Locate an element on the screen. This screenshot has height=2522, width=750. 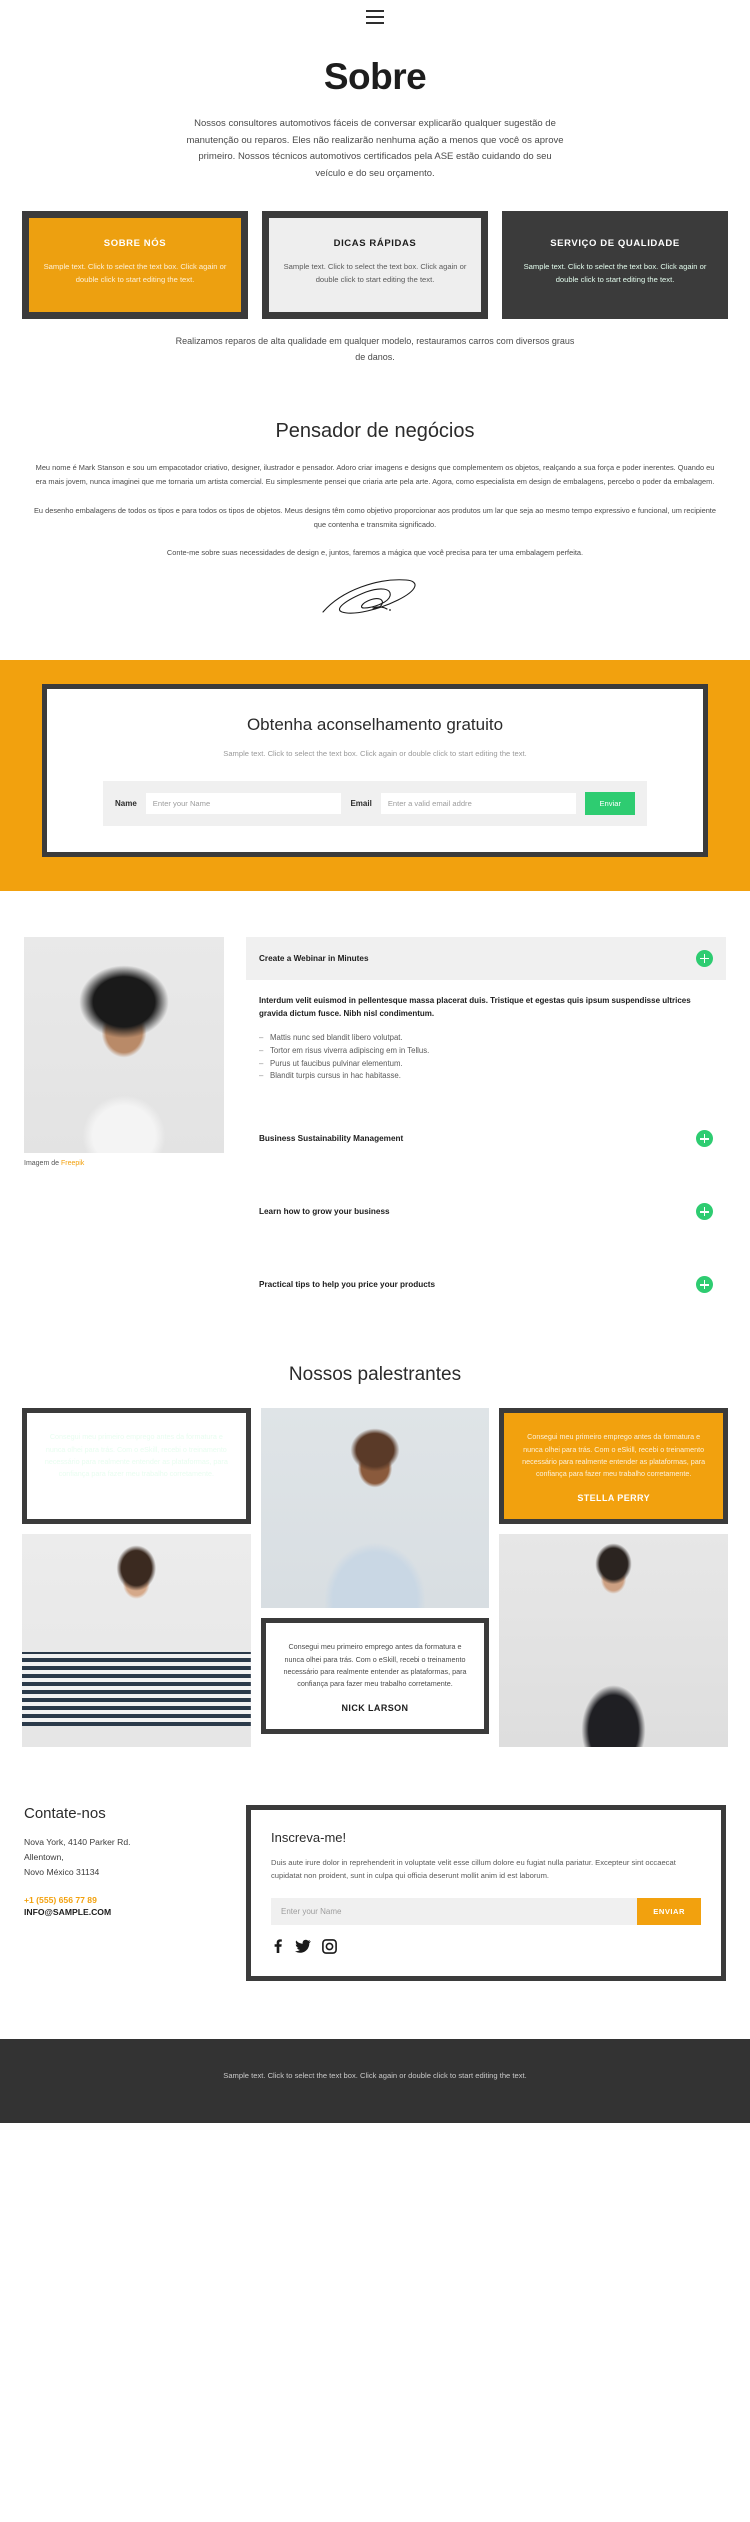
card-title: SERVIÇO DE QUALIDADE is located at coordinates (615, 243).